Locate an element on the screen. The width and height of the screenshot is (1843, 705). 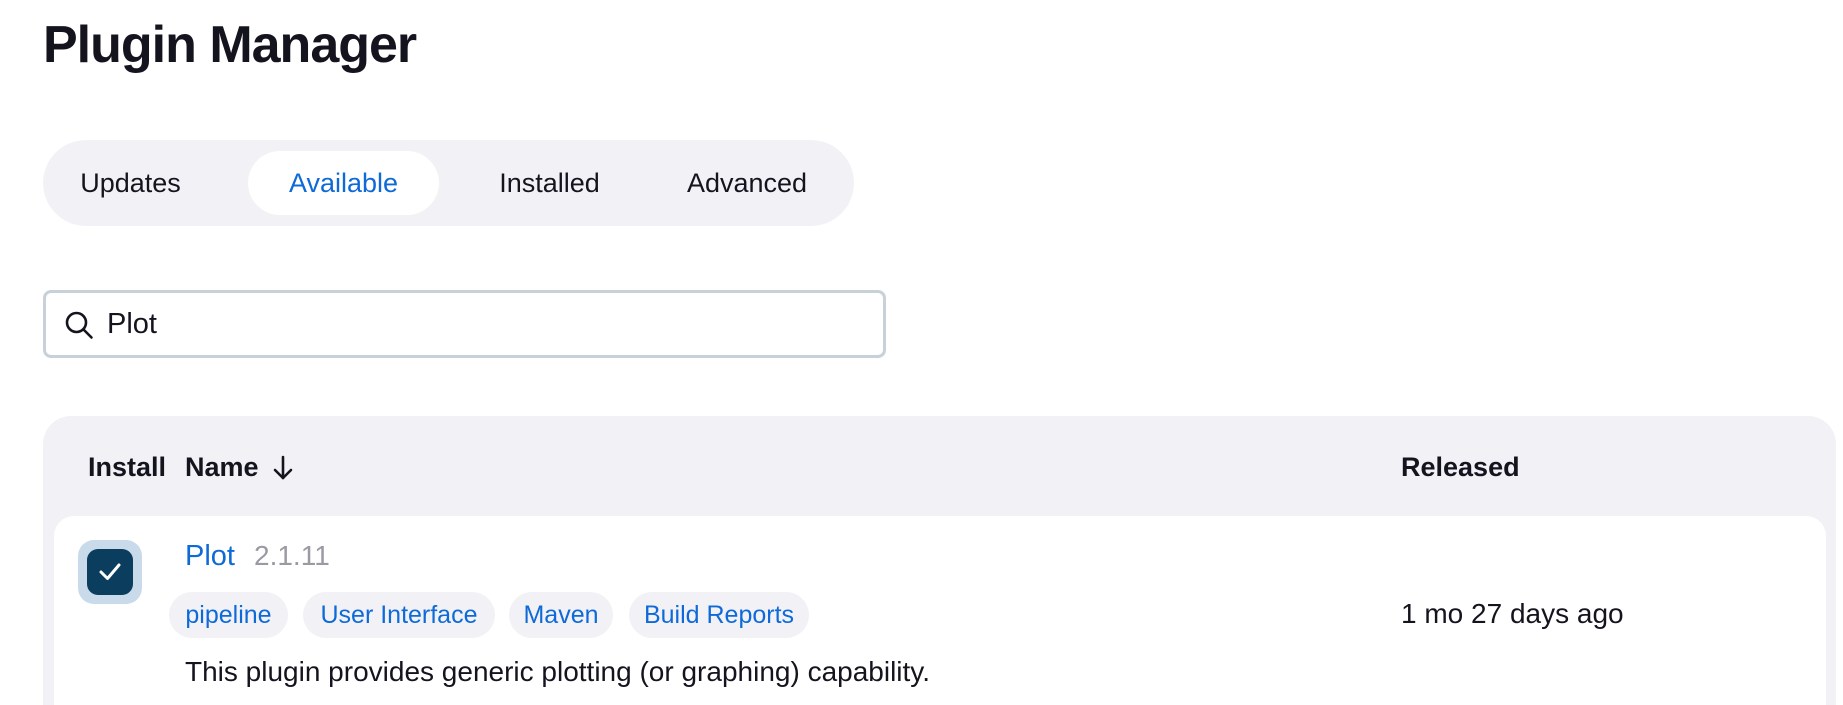
tag-maven: Maven is located at coordinates (561, 615).